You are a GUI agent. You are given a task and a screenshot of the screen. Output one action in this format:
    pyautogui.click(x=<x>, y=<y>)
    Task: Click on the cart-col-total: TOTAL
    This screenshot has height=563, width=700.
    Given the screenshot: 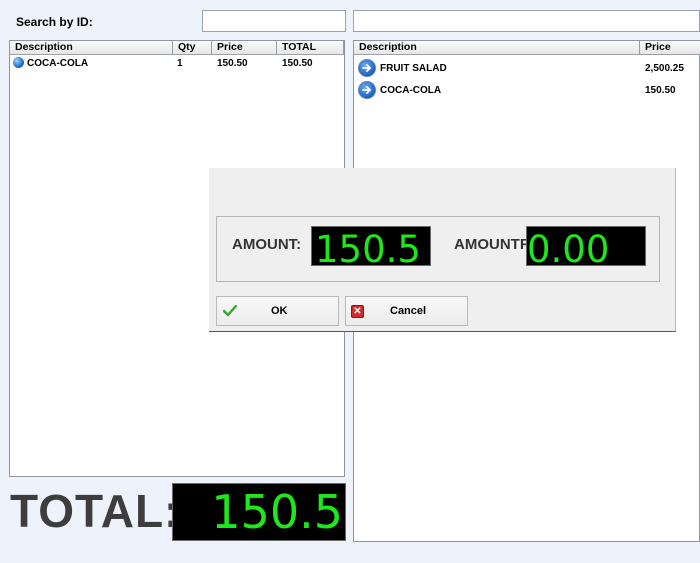 What is the action you would take?
    pyautogui.click(x=310, y=48)
    